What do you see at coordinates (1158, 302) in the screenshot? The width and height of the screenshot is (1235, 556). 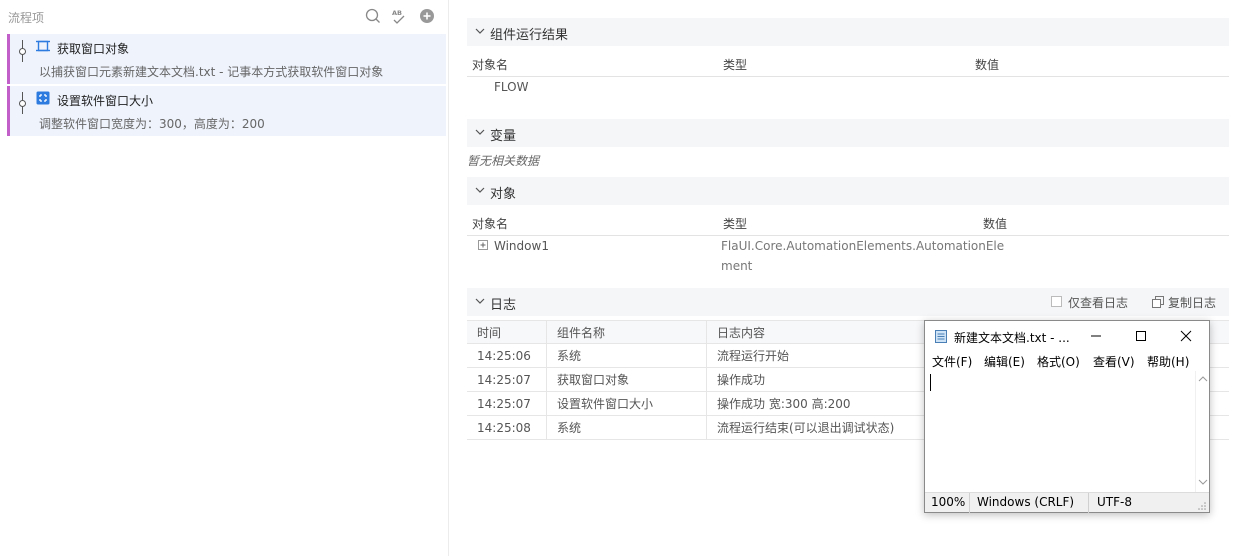 I see `copy-icon` at bounding box center [1158, 302].